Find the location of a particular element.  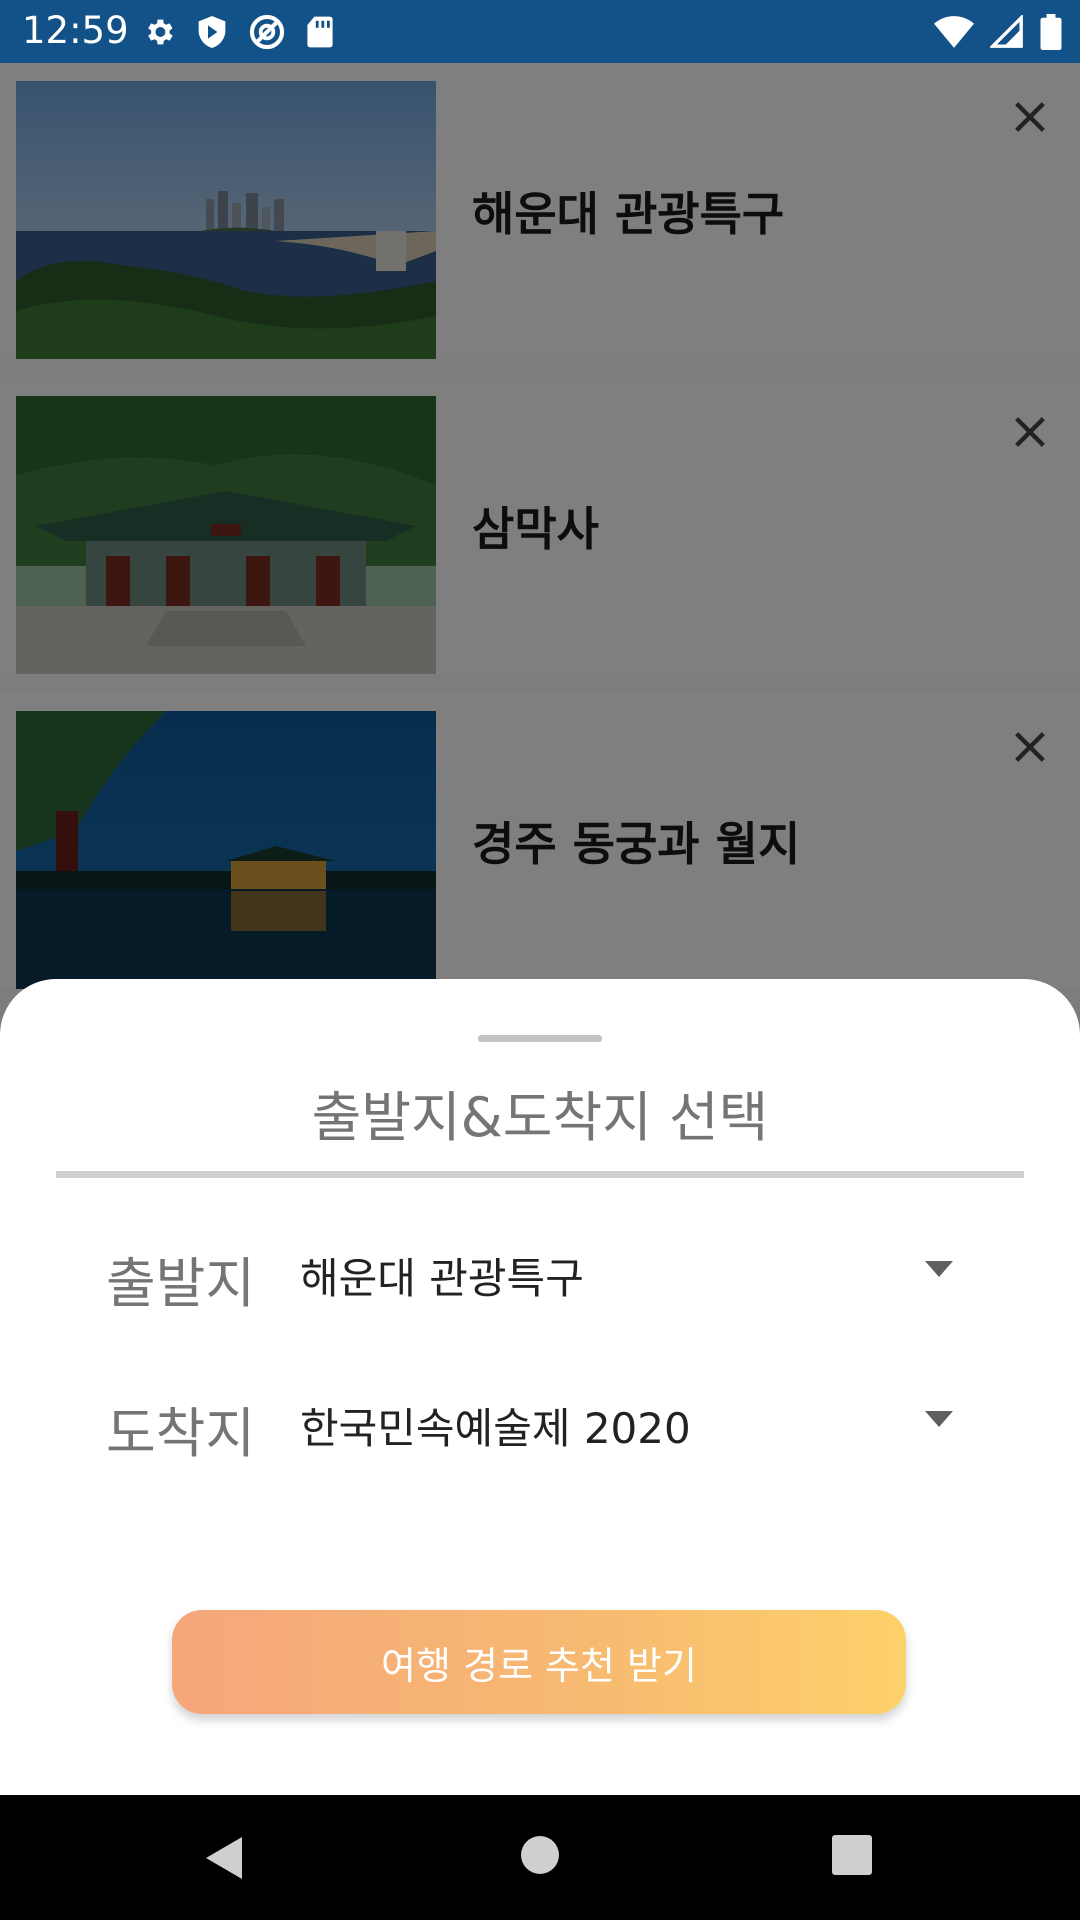

recommend-route-button: 여행 경로 추천 받기 is located at coordinates (539, 1662).